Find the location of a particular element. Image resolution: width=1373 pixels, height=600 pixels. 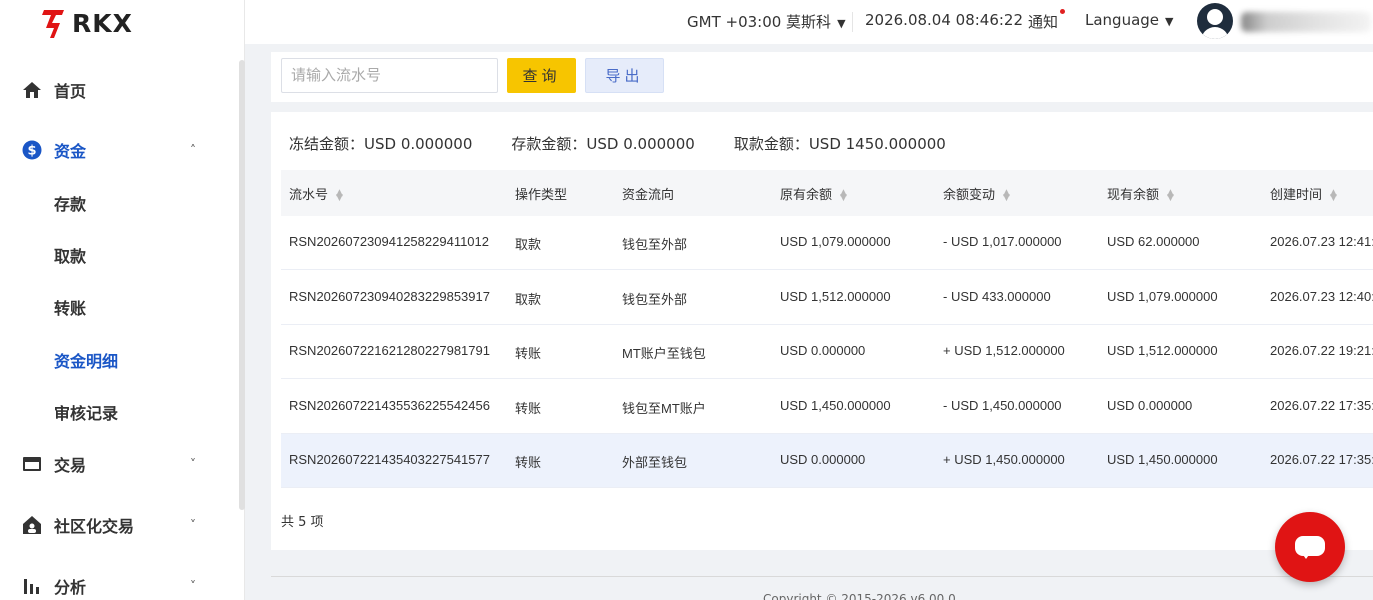

language-select: Language ▼ is located at coordinates (1129, 20).